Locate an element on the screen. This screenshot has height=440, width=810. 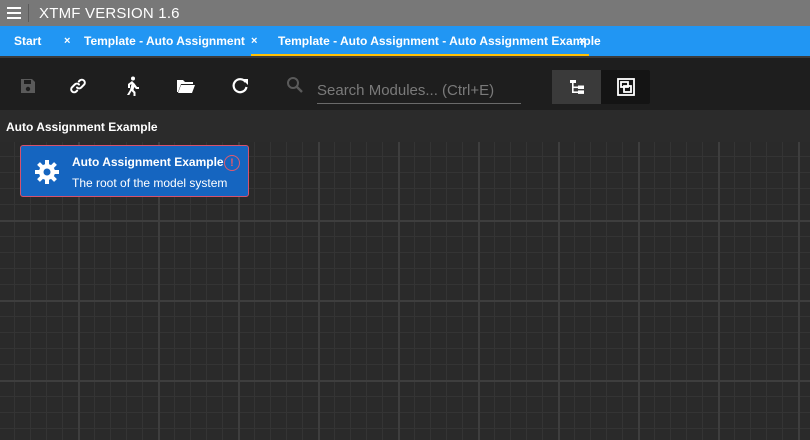
tab-label: Start is located at coordinates (28, 41).